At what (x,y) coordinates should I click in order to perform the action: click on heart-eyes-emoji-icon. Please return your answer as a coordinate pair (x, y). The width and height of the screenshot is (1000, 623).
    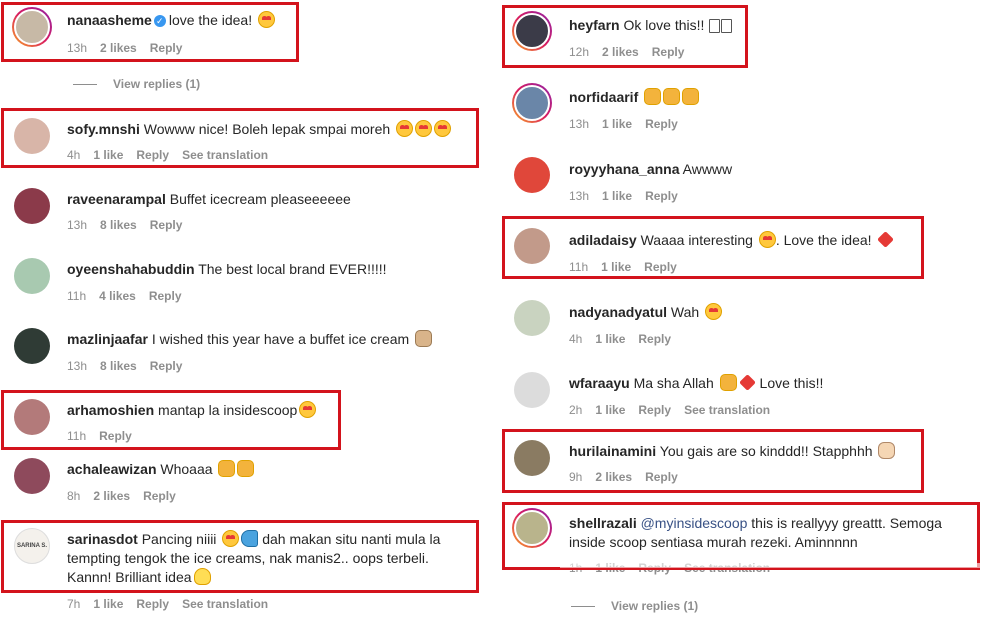
    Looking at the image, I should click on (714, 311).